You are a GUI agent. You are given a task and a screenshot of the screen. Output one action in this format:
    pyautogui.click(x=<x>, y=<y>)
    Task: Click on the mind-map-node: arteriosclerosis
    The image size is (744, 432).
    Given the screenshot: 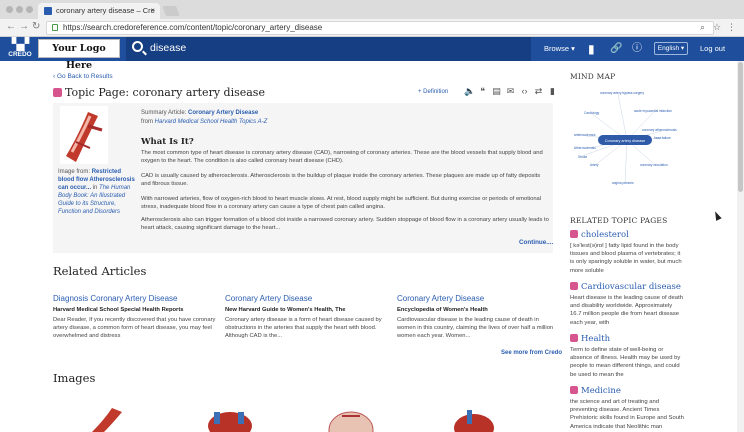 What is the action you would take?
    pyautogui.click(x=585, y=135)
    